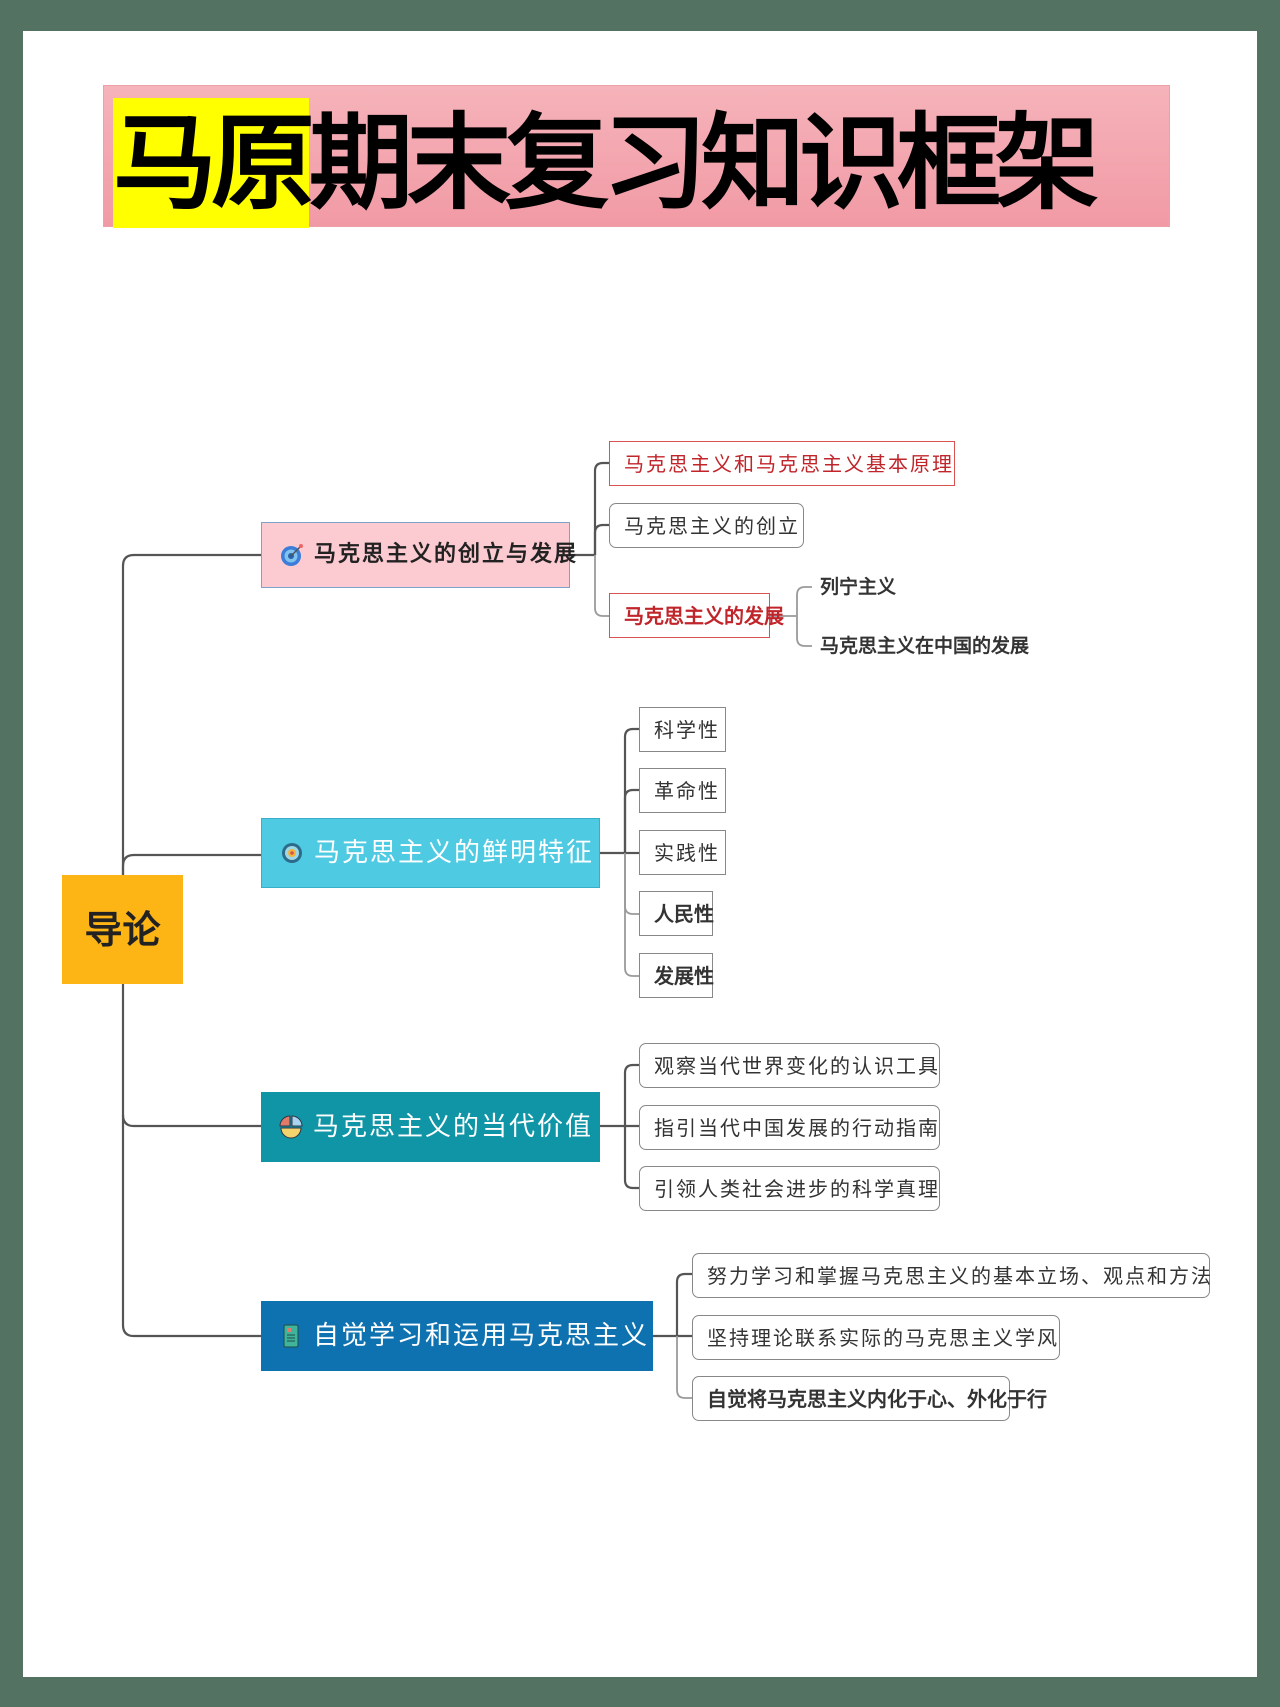 The width and height of the screenshot is (1280, 1707). Describe the element at coordinates (951, 1275) in the screenshot. I see `practice-master-stance: 努力学习和掌握马克思主义的基本立场、观点和方法` at that location.